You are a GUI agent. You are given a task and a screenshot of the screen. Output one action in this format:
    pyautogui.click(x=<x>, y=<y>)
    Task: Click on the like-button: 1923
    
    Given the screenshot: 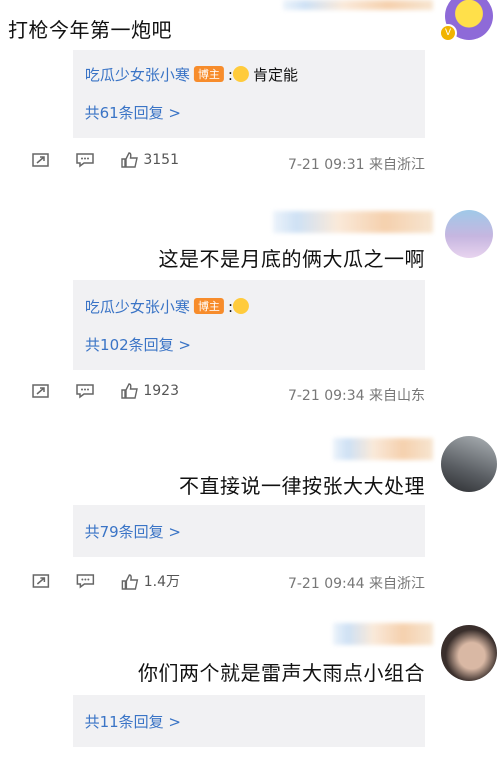 What is the action you would take?
    pyautogui.click(x=150, y=391)
    